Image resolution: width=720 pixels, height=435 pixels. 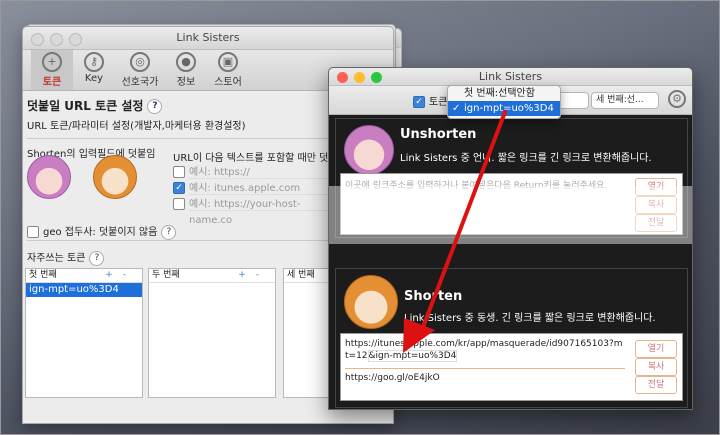 What do you see at coordinates (526, 158) in the screenshot?
I see `unshorten-desc: Link Sisters 중 언니. 짧은 링크를 긴 링크로 변환해줍니다.` at bounding box center [526, 158].